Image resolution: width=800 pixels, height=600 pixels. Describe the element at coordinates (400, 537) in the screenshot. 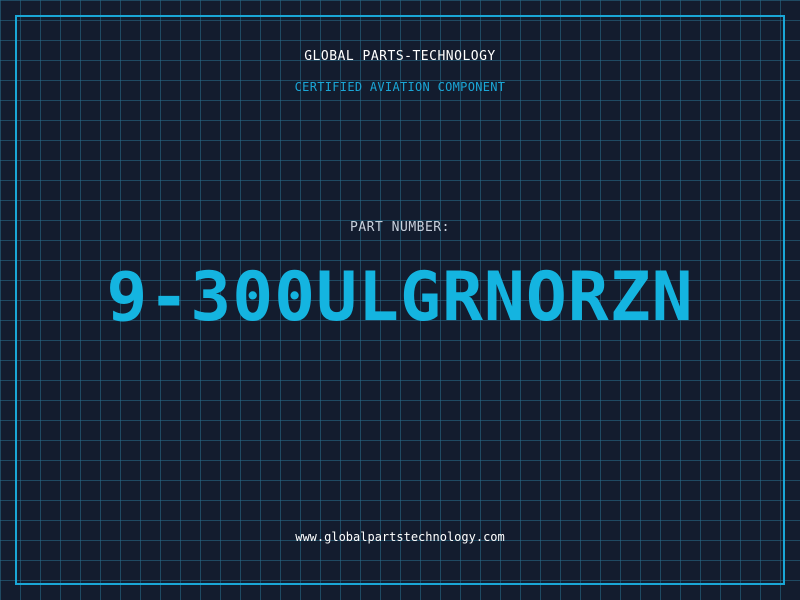

I see `website-link: www.globalpartstechnology.com` at that location.